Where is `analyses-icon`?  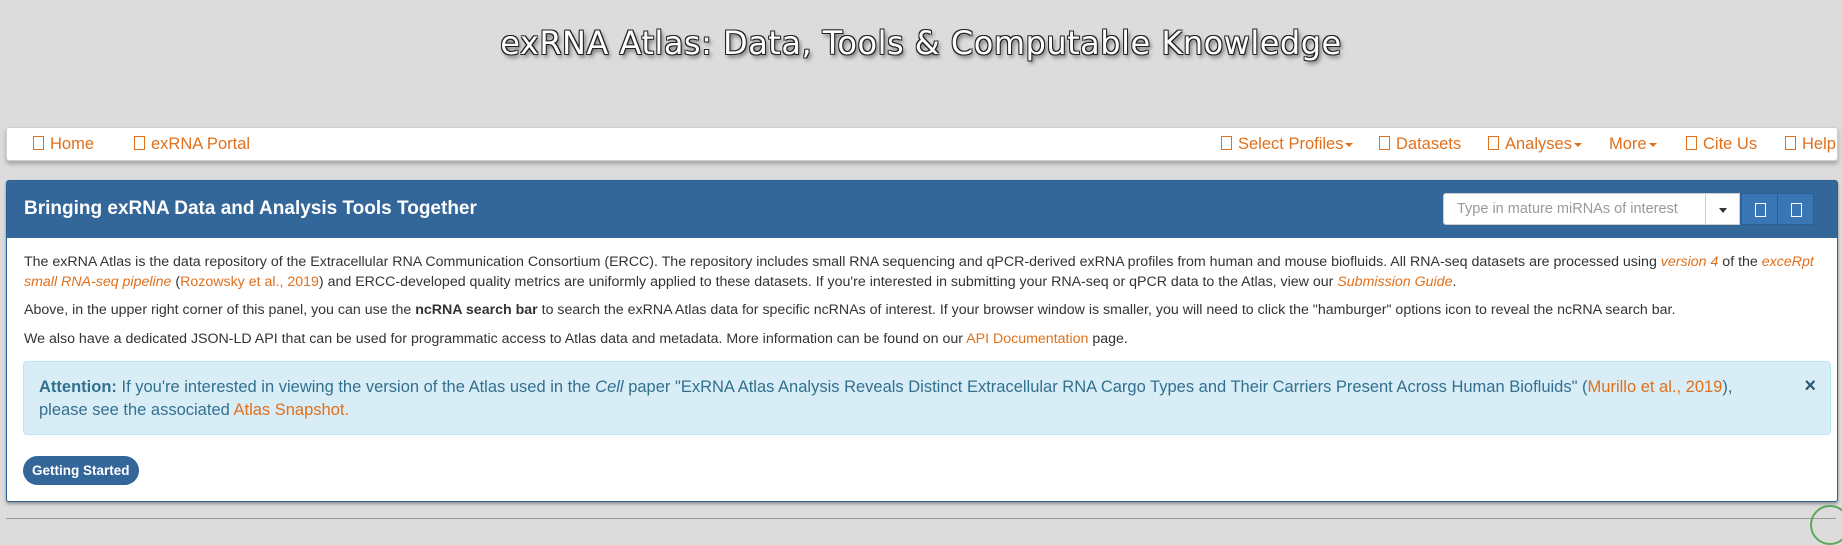 analyses-icon is located at coordinates (1493, 143).